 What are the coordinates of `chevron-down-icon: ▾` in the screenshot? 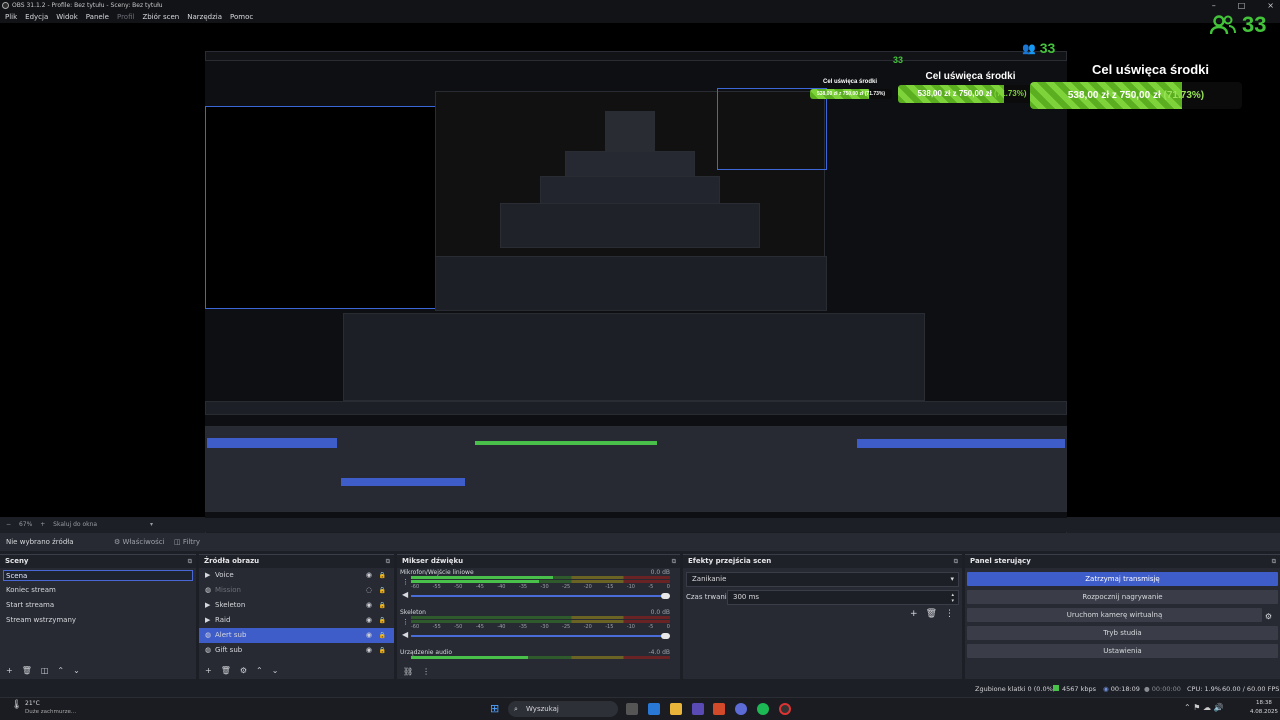 It's located at (151, 525).